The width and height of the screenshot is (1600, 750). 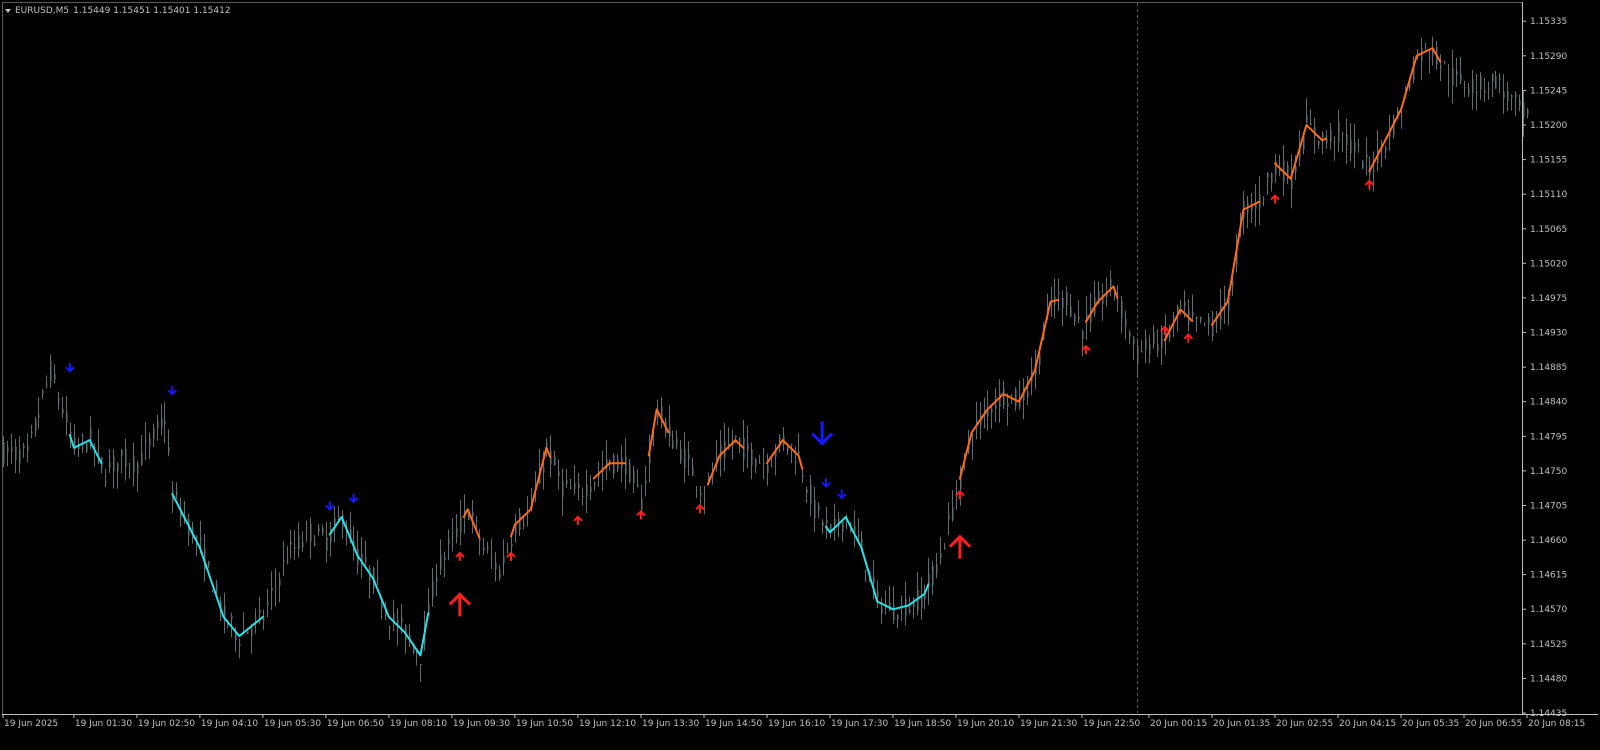 I want to click on triangle-down-icon, so click(x=8, y=11).